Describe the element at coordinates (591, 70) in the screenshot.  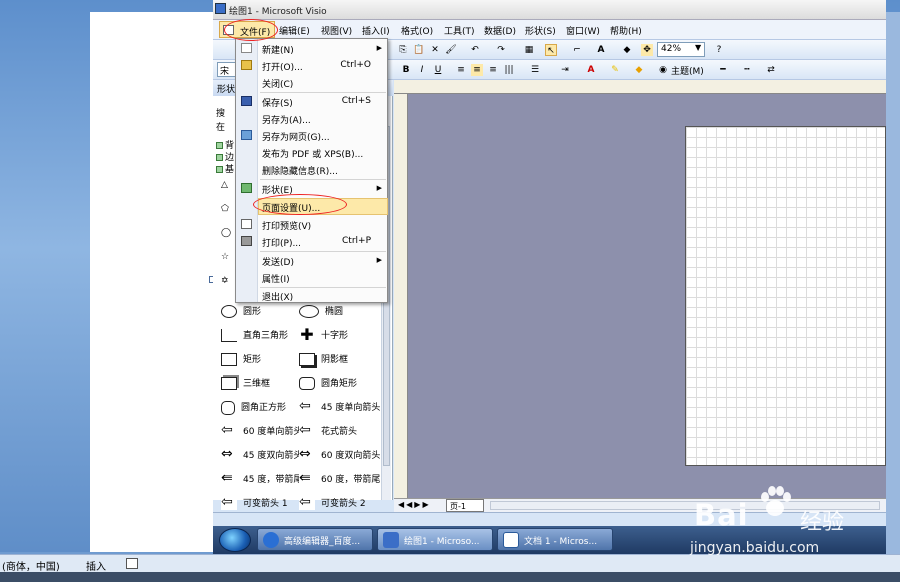
I see `font-color-icon: A` at that location.